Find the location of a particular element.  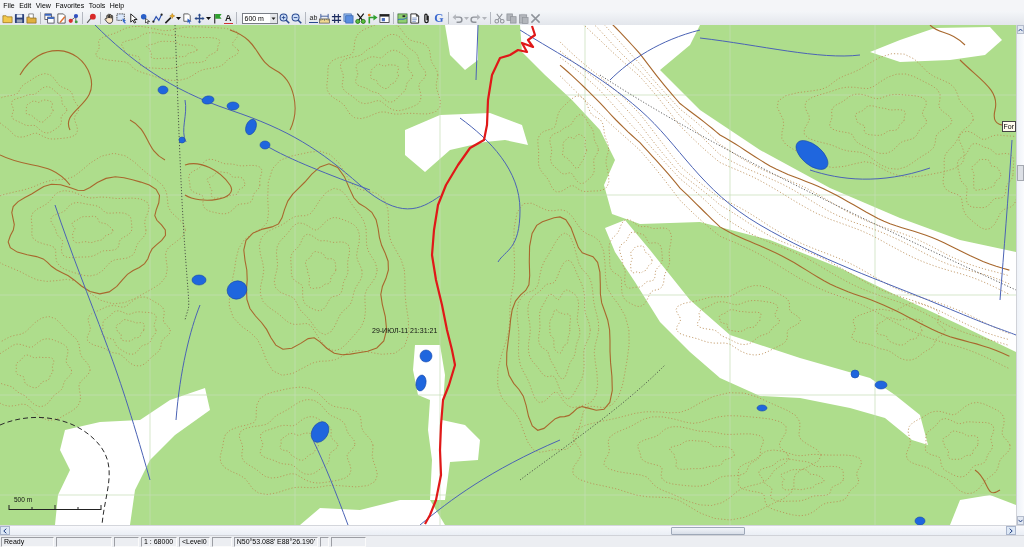

scroll-left-button is located at coordinates (5, 530).